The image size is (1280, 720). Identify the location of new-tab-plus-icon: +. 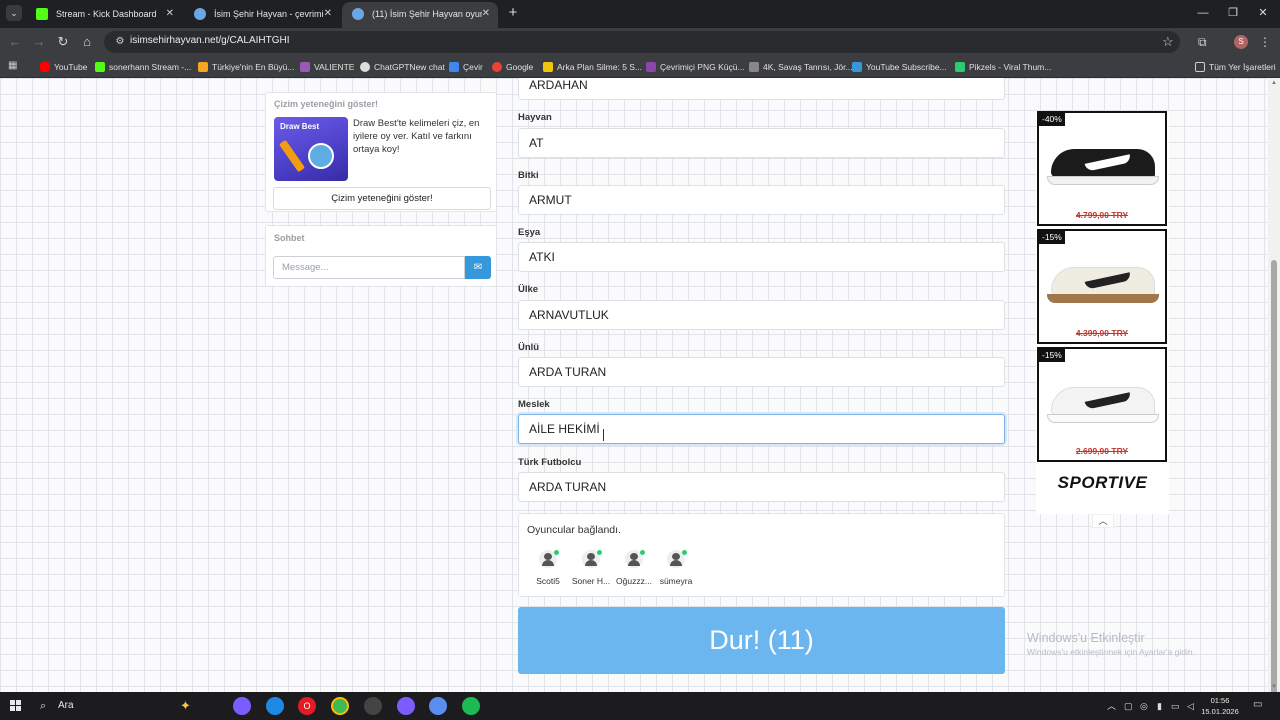
(513, 13).